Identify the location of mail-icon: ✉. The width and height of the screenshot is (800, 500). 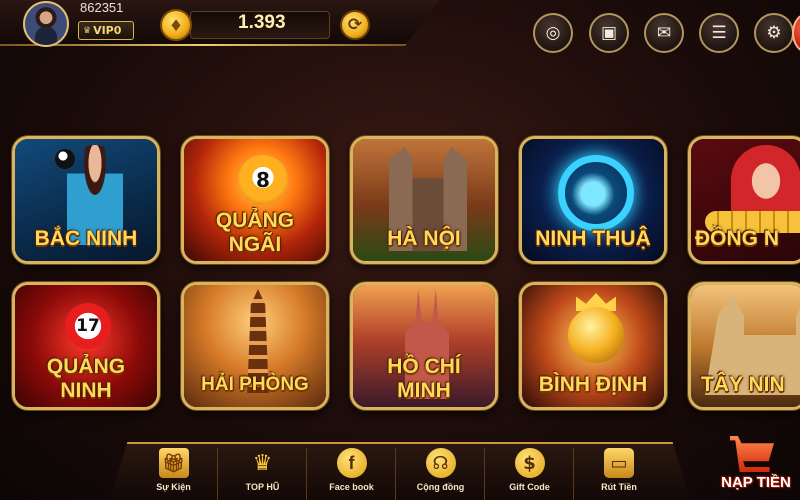
(664, 33).